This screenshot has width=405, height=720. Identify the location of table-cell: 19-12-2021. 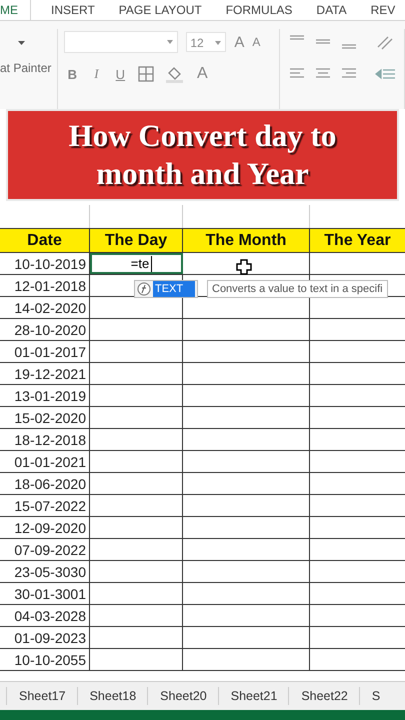
(45, 373).